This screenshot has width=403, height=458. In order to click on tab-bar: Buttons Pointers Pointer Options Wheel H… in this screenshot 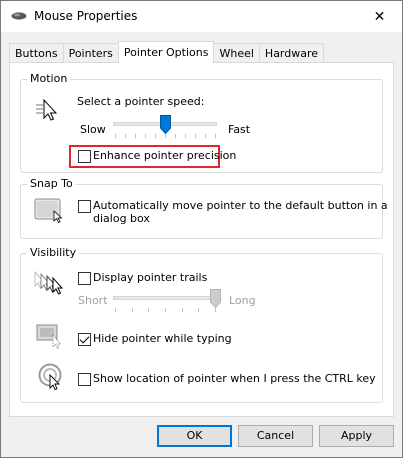, I will do `click(167, 52)`.